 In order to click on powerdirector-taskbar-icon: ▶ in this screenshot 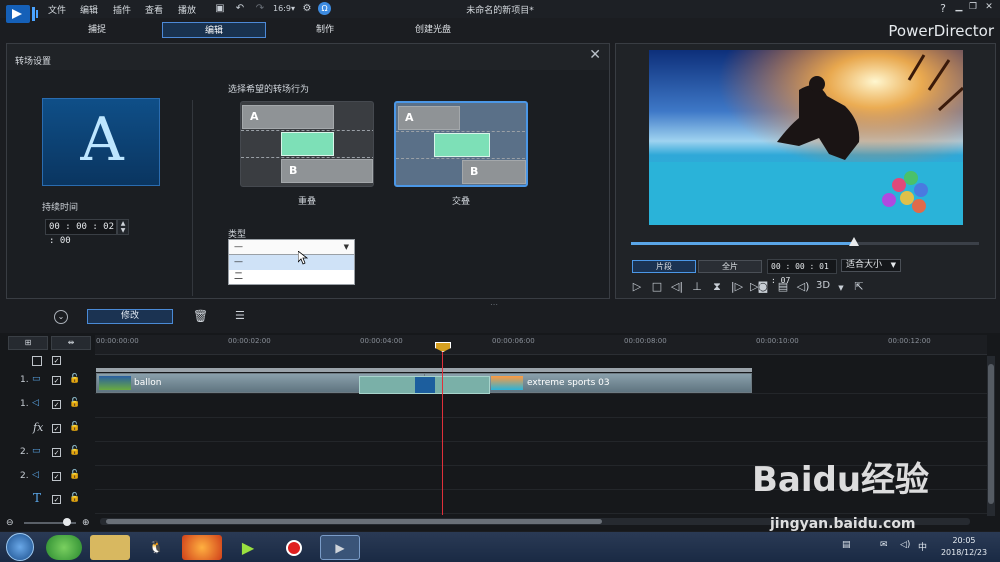, I will do `click(340, 547)`.